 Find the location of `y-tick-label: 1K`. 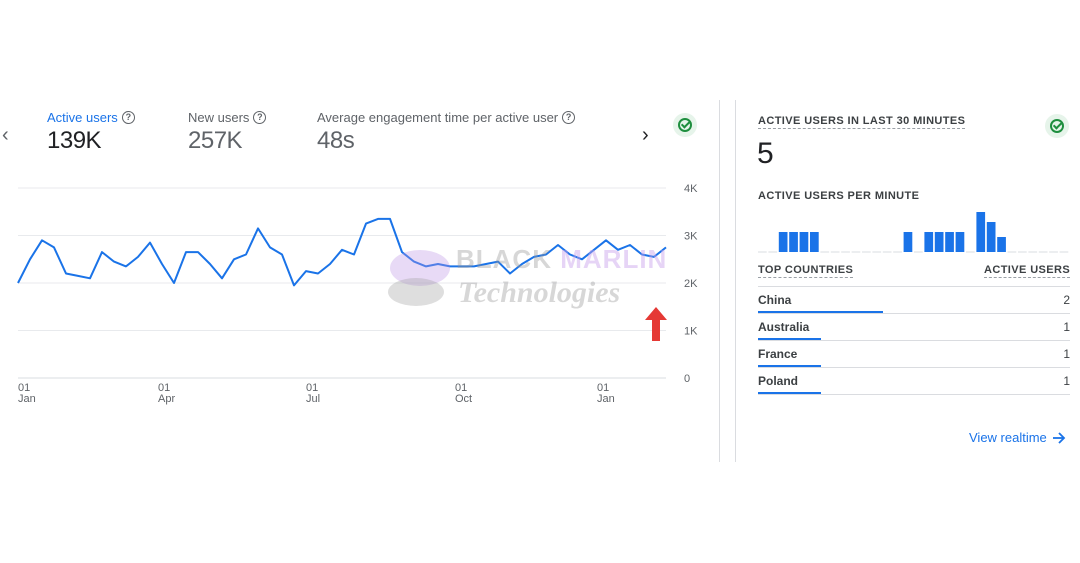

y-tick-label: 1K is located at coordinates (691, 332).